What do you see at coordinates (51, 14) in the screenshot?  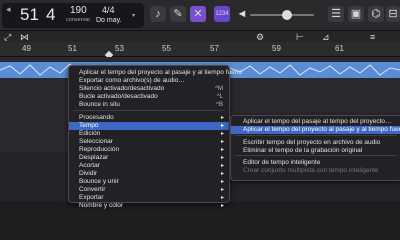 I see `lcd-beat: 4` at bounding box center [51, 14].